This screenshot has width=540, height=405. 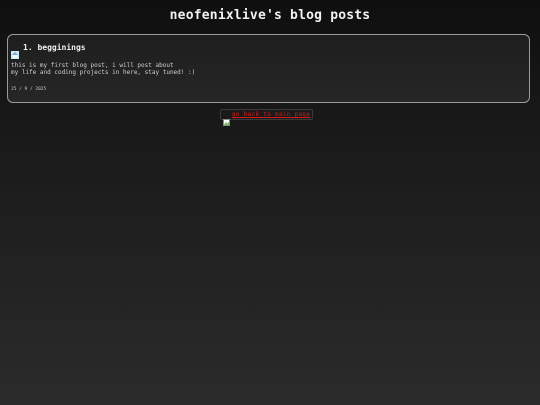 I want to click on post-header: 1. begginings, so click(x=48, y=51).